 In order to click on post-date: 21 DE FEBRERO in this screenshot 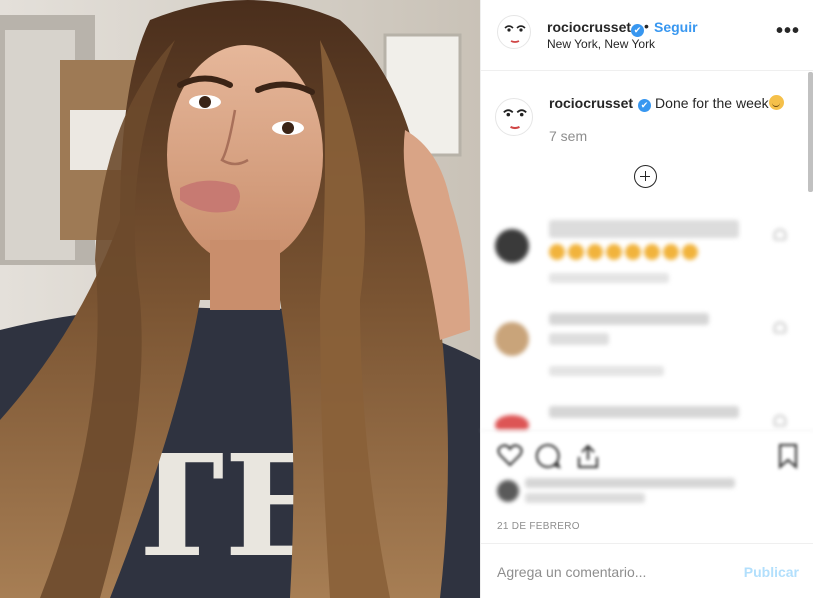, I will do `click(538, 526)`.